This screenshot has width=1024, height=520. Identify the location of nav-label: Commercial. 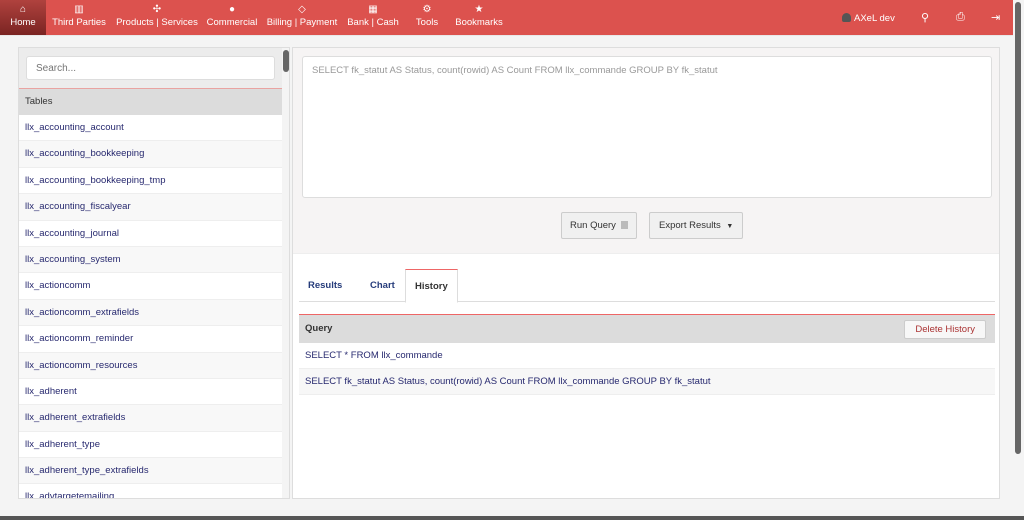
(232, 22).